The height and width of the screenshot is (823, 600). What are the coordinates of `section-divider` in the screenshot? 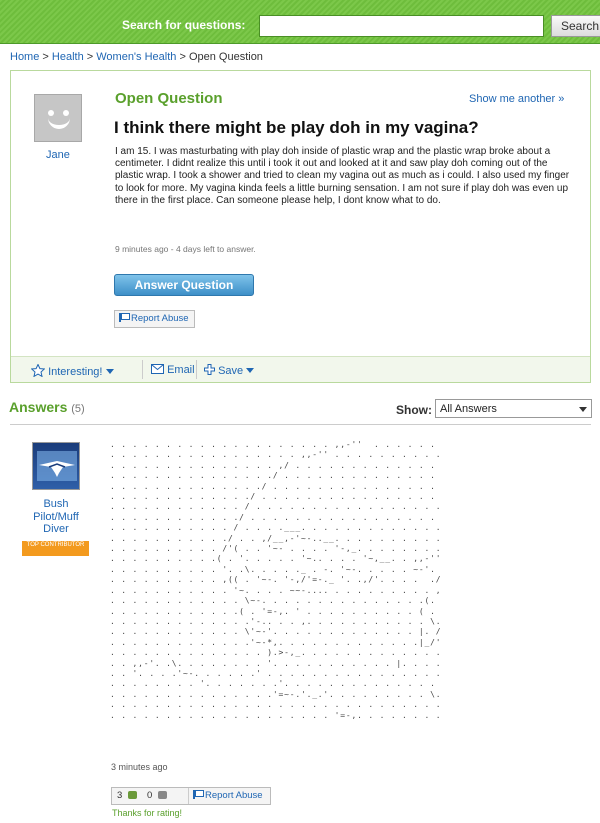 It's located at (300, 424).